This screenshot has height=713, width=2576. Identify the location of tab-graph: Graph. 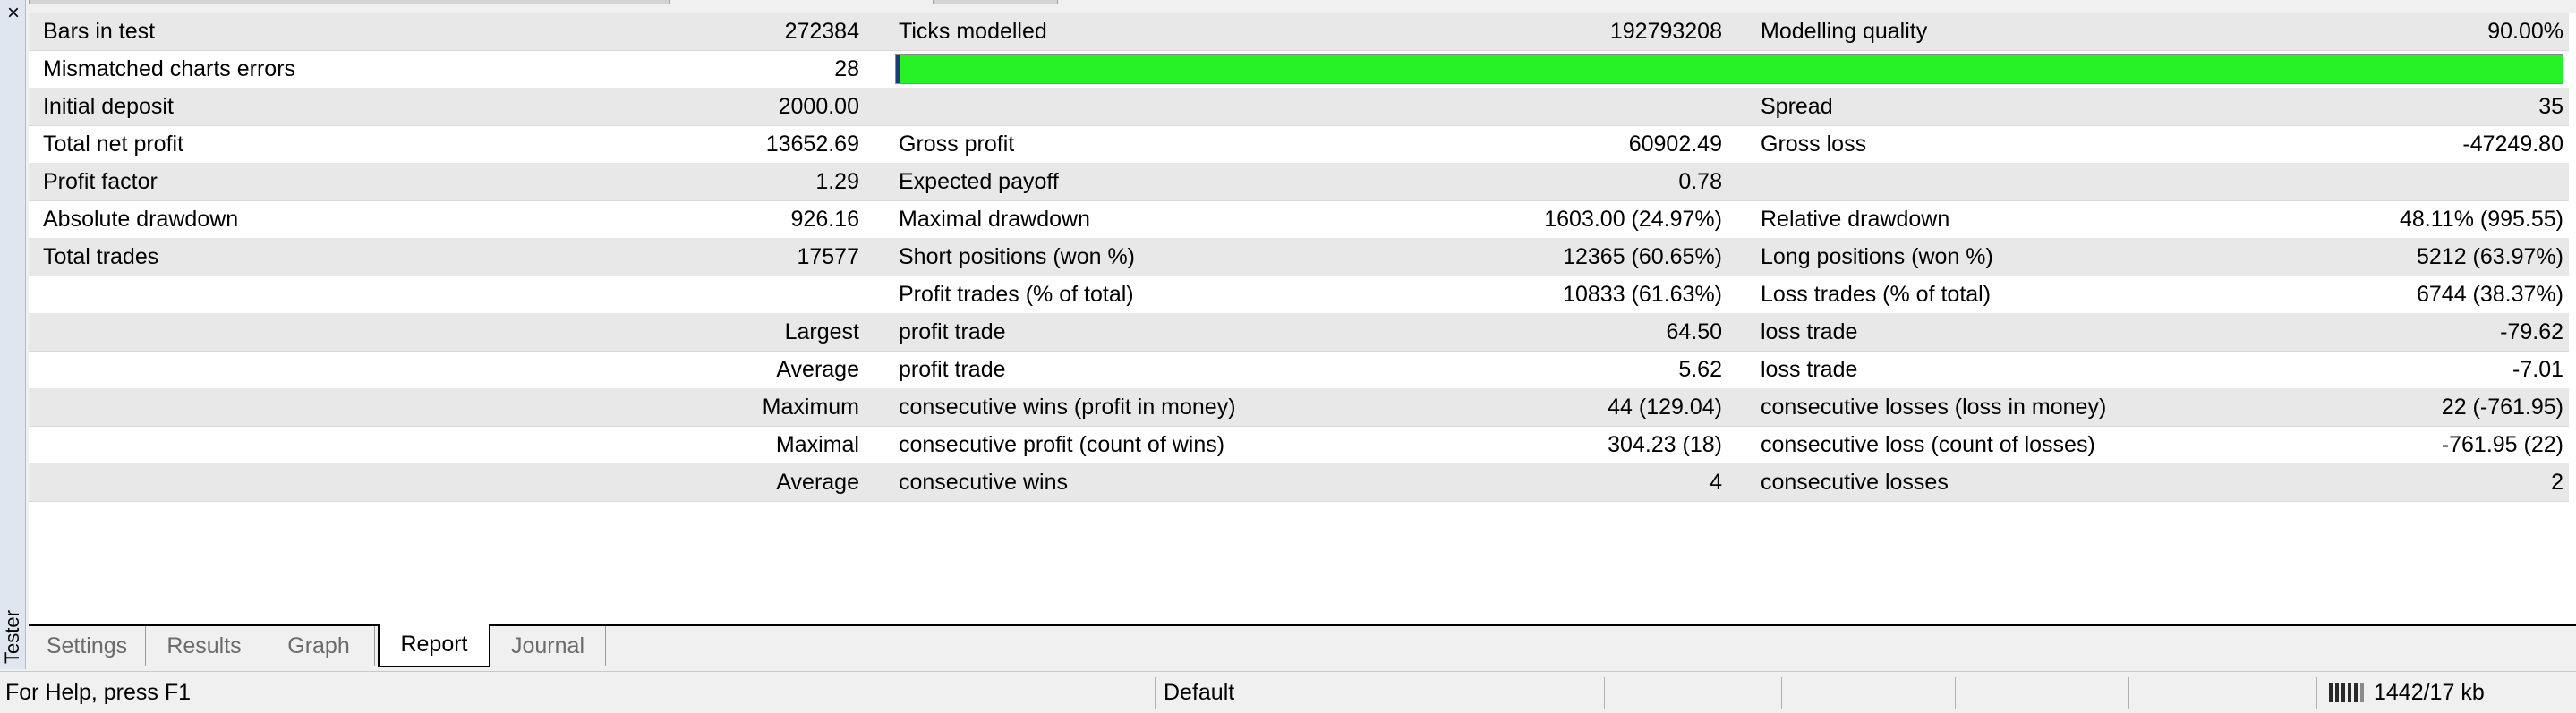
(319, 646).